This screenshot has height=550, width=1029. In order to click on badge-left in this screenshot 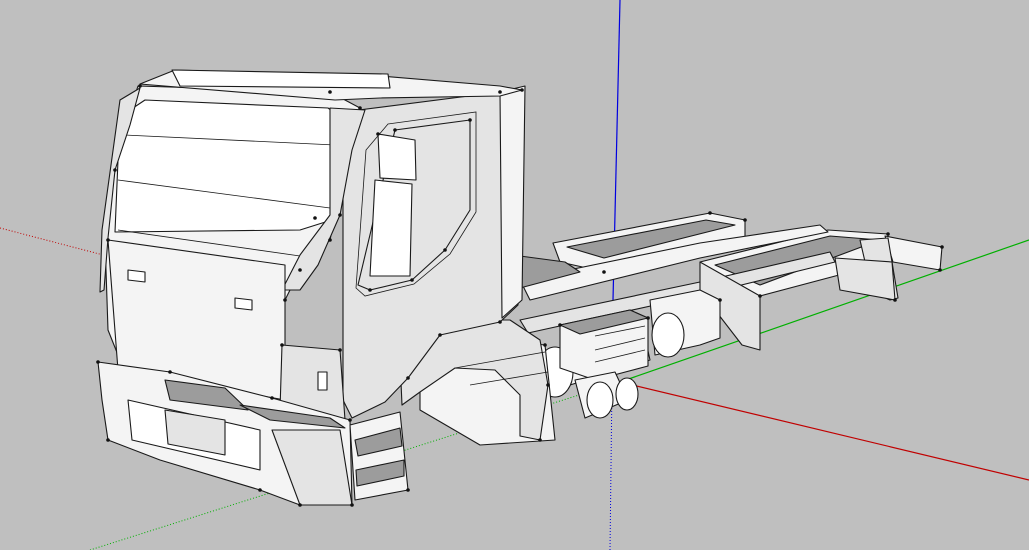, I will do `click(136, 276)`.